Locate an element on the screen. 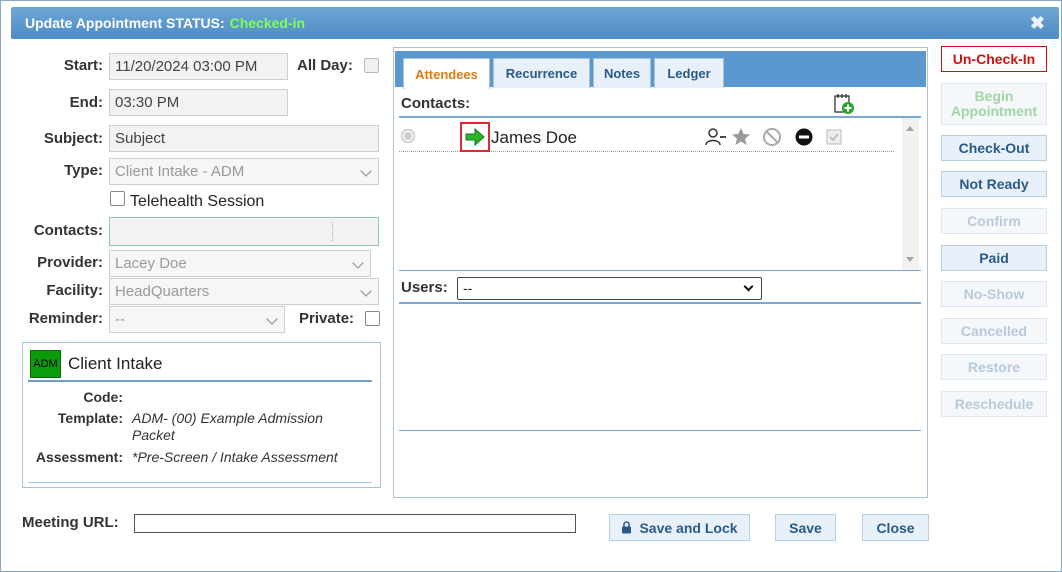 Image resolution: width=1062 pixels, height=572 pixels. paid-button: Paid is located at coordinates (994, 258).